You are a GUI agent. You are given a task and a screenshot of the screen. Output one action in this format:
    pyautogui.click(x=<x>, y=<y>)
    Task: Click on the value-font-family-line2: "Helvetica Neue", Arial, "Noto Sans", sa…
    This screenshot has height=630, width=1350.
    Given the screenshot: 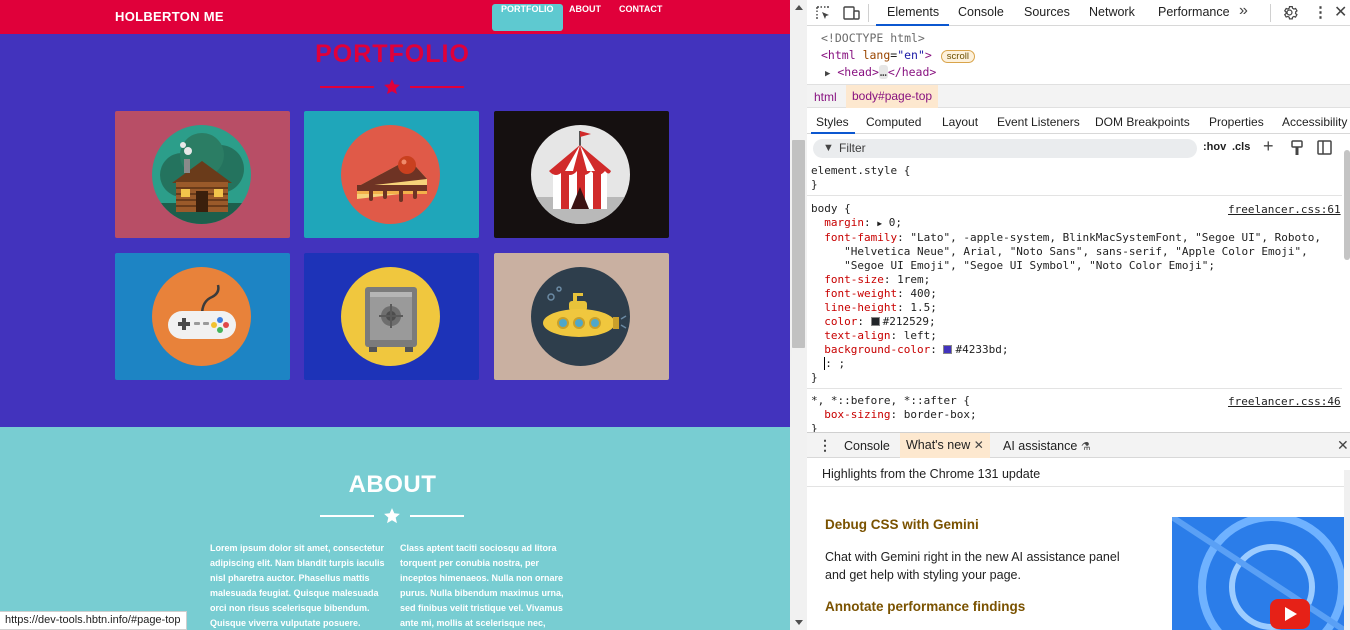 What is the action you would take?
    pyautogui.click(x=1076, y=251)
    